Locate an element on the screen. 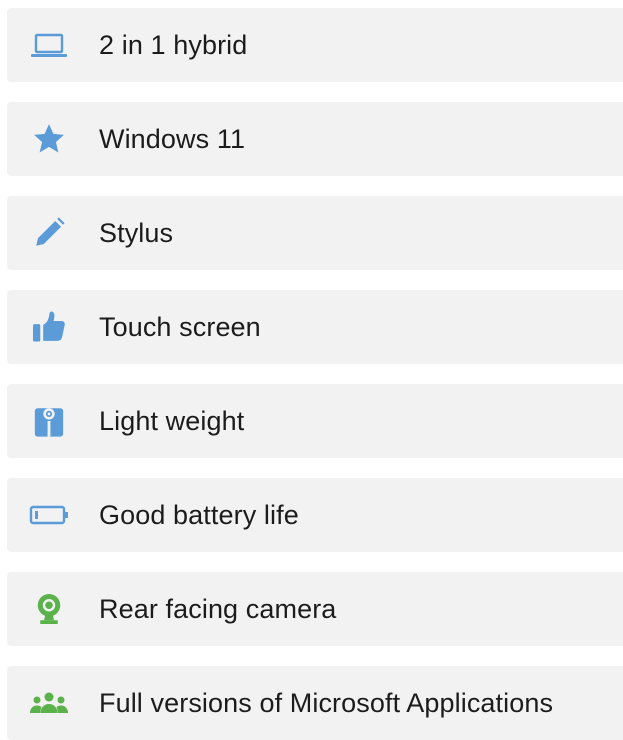  feature-label: Full versions of Microsoft Applications is located at coordinates (326, 702).